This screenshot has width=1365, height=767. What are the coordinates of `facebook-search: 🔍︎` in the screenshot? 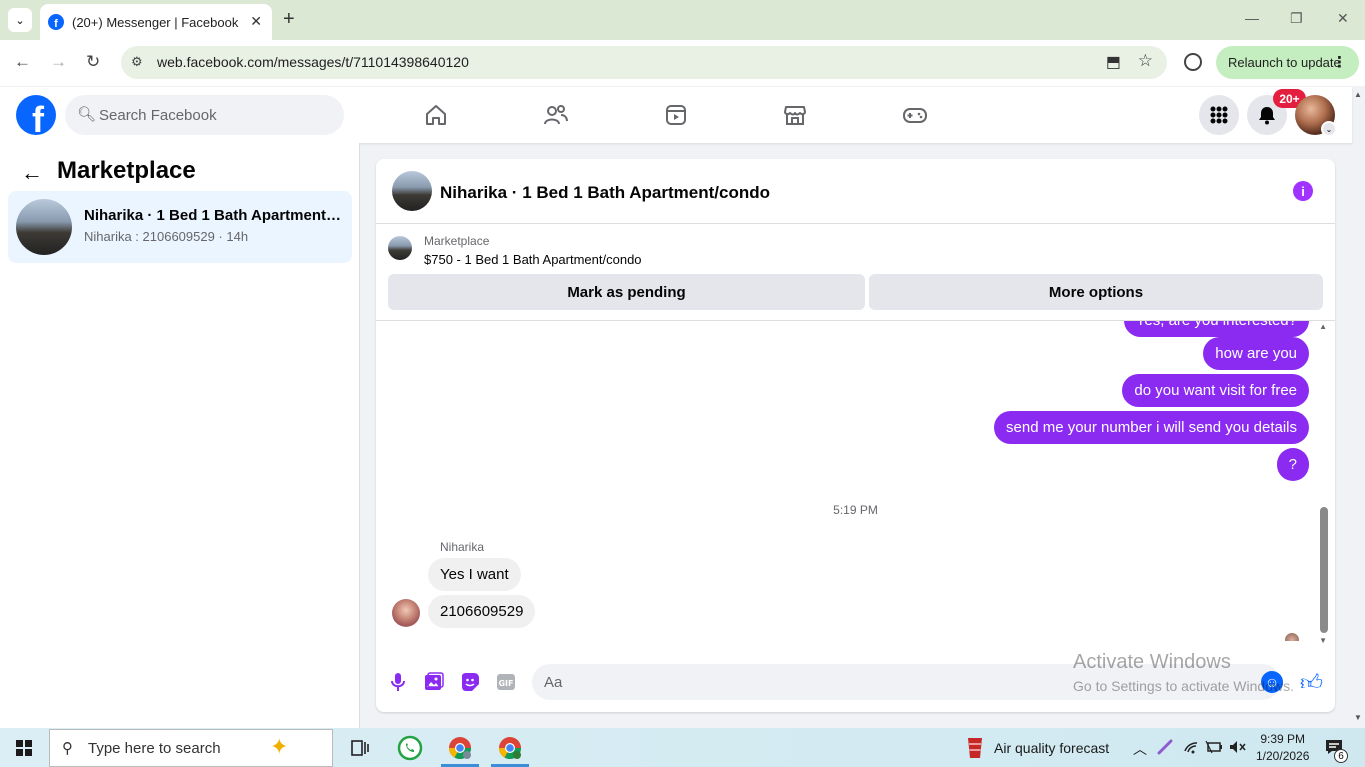 It's located at (204, 115).